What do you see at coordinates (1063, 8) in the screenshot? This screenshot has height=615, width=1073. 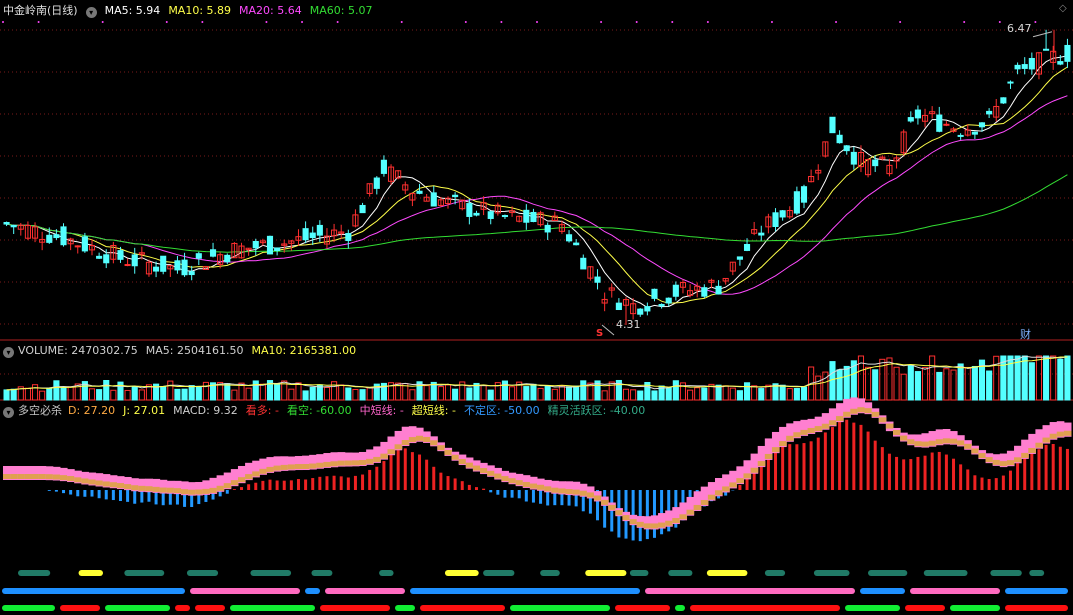 I see `diamond-icon: ◇` at bounding box center [1063, 8].